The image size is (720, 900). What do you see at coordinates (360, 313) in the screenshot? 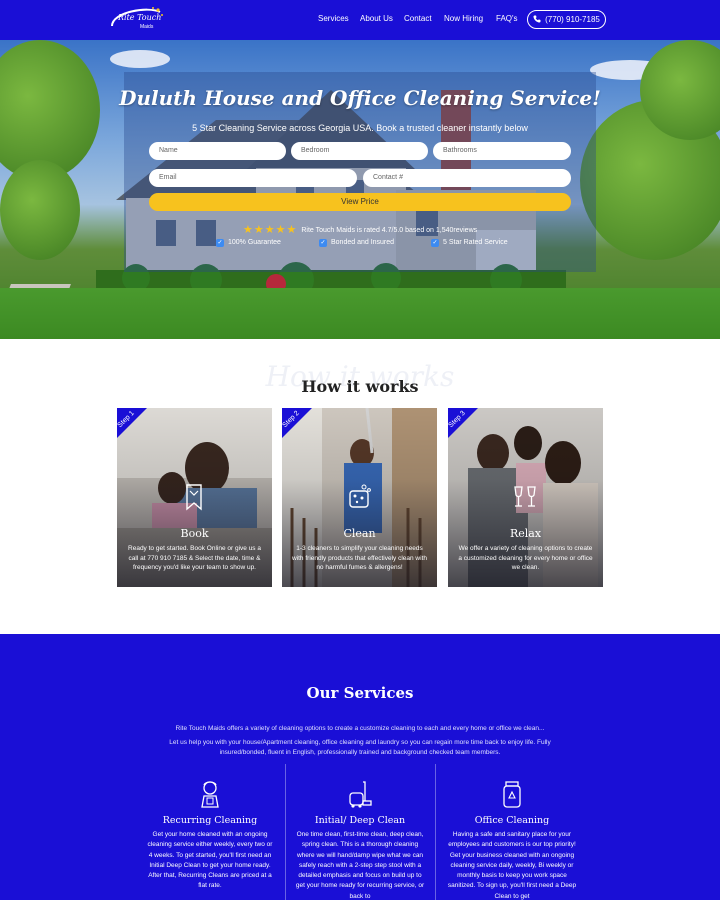
I see `lawn` at bounding box center [360, 313].